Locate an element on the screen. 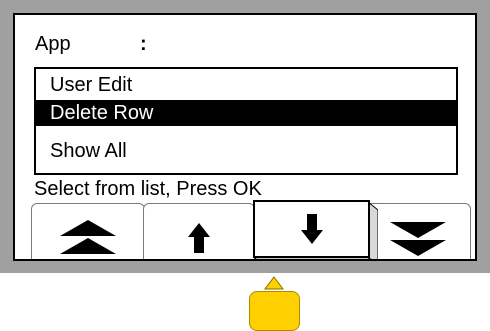  scroll-bottom-button is located at coordinates (418, 231).